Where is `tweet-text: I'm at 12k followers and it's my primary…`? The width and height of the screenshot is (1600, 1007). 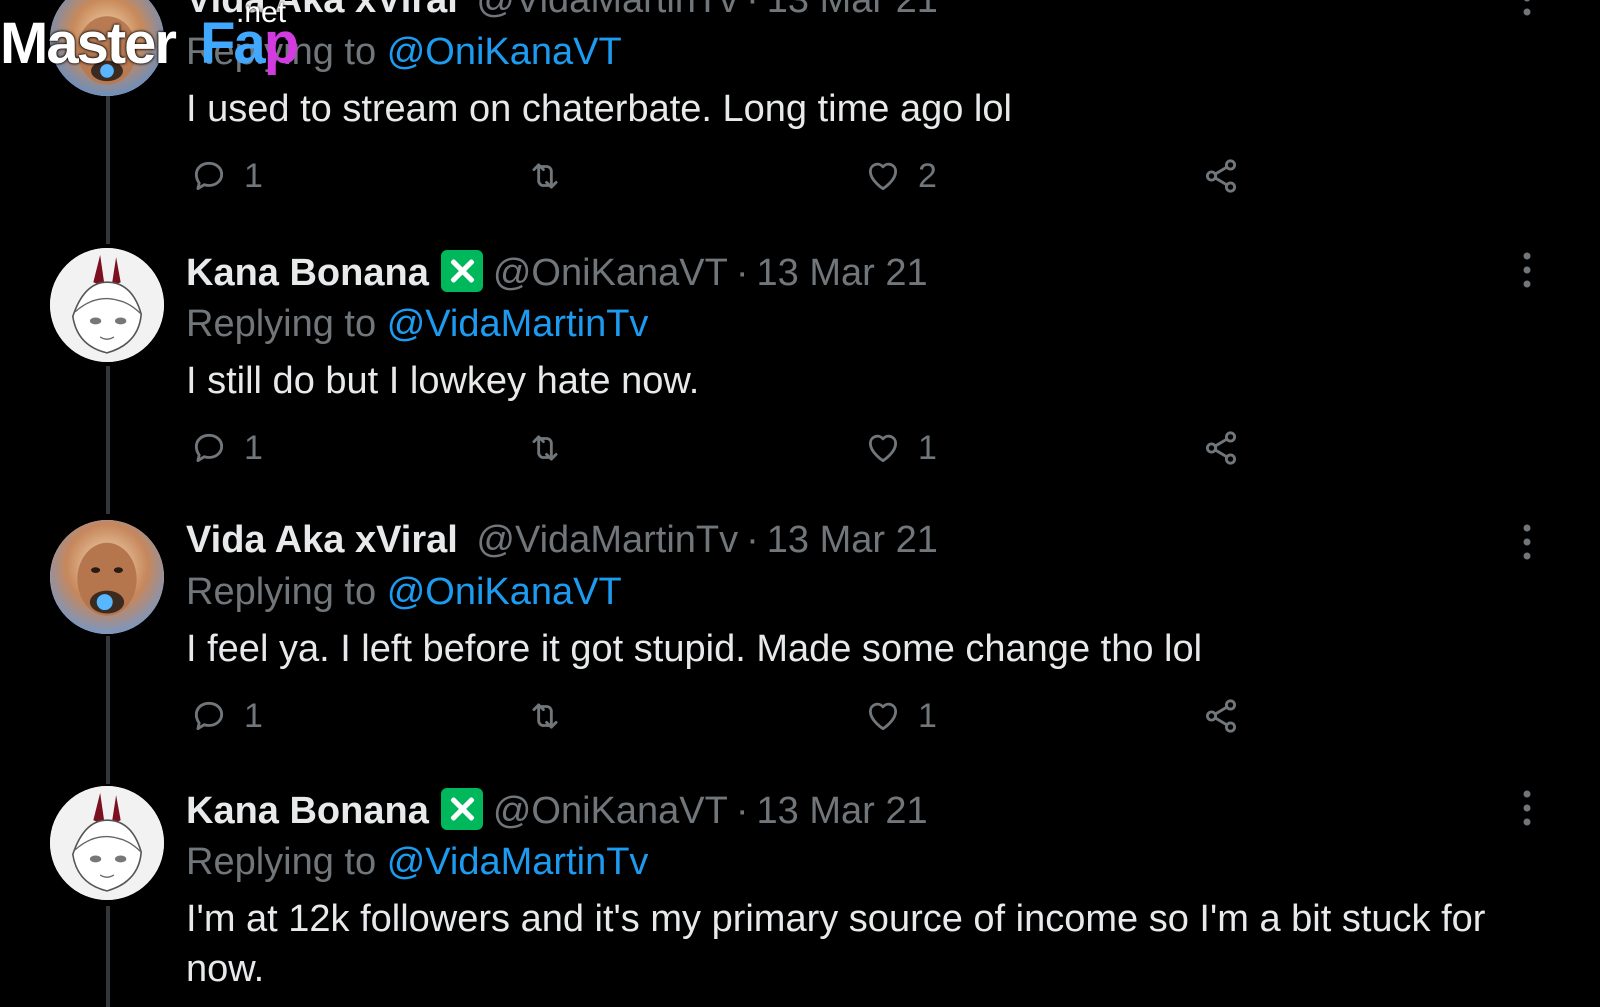
tweet-text: I'm at 12k followers and it's my primary… is located at coordinates (836, 944).